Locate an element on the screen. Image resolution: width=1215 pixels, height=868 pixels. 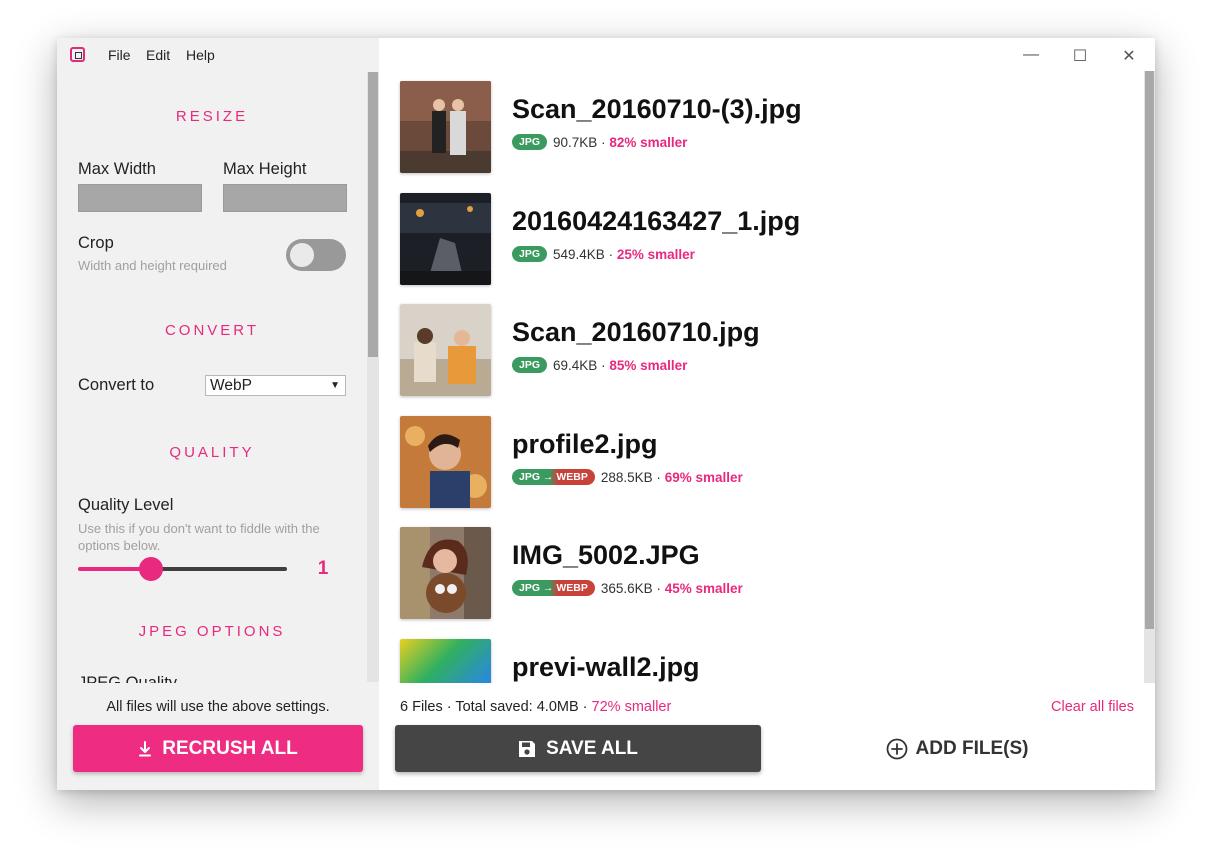
crop-toggle is located at coordinates (316, 255).